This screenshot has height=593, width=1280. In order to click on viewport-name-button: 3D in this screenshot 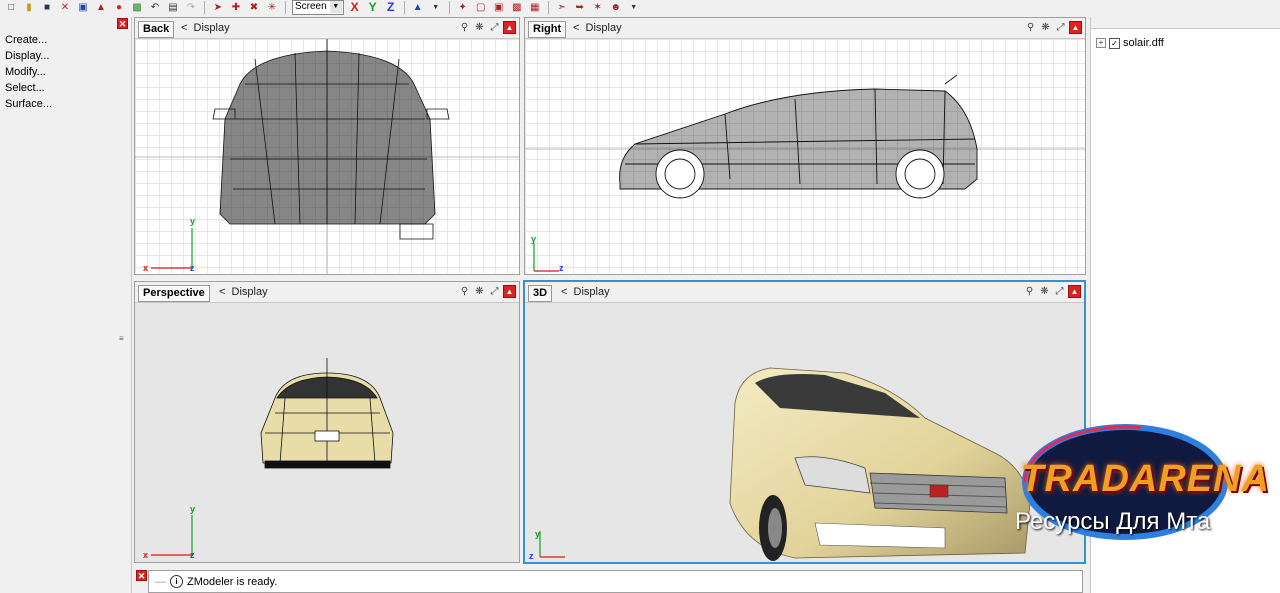, I will do `click(540, 293)`.